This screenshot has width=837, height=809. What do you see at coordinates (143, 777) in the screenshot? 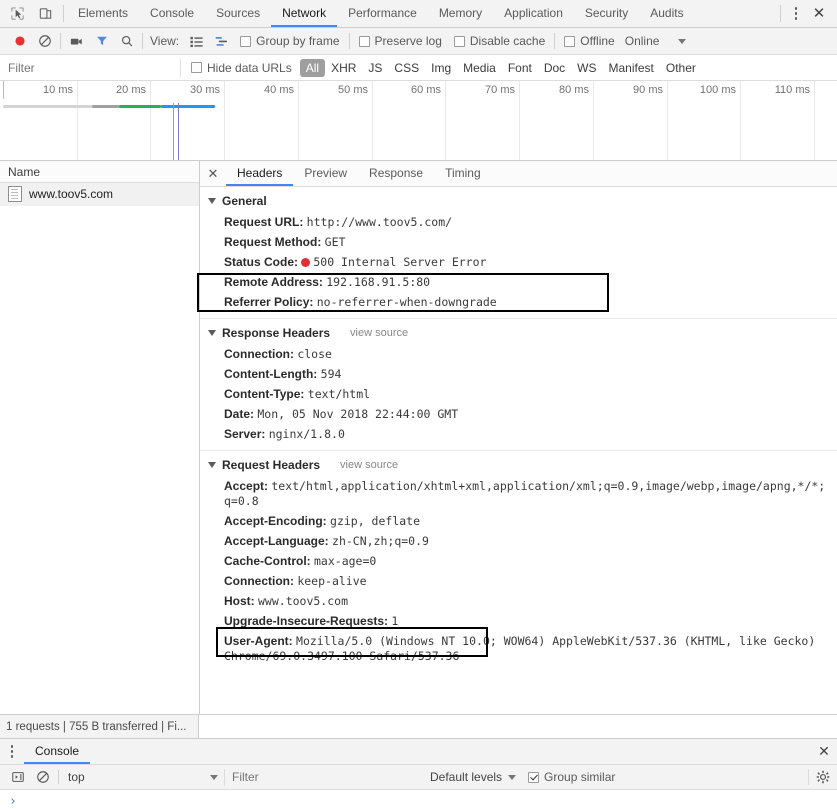
I see `execution-context-selector: top` at bounding box center [143, 777].